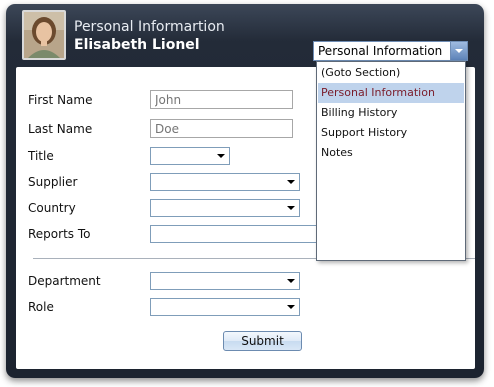  I want to click on title-label: Title, so click(41, 156).